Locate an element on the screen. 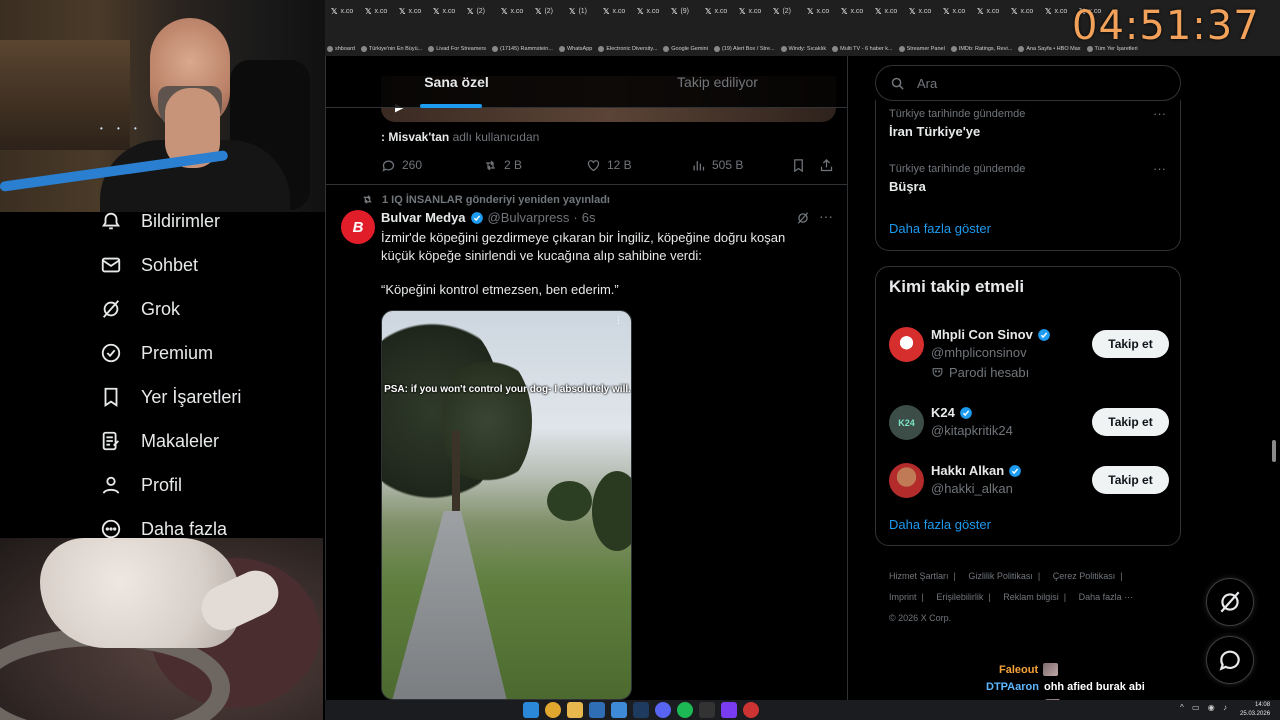 This screenshot has width=1280, height=720. bookmark-item: WhatsApp is located at coordinates (575, 49).